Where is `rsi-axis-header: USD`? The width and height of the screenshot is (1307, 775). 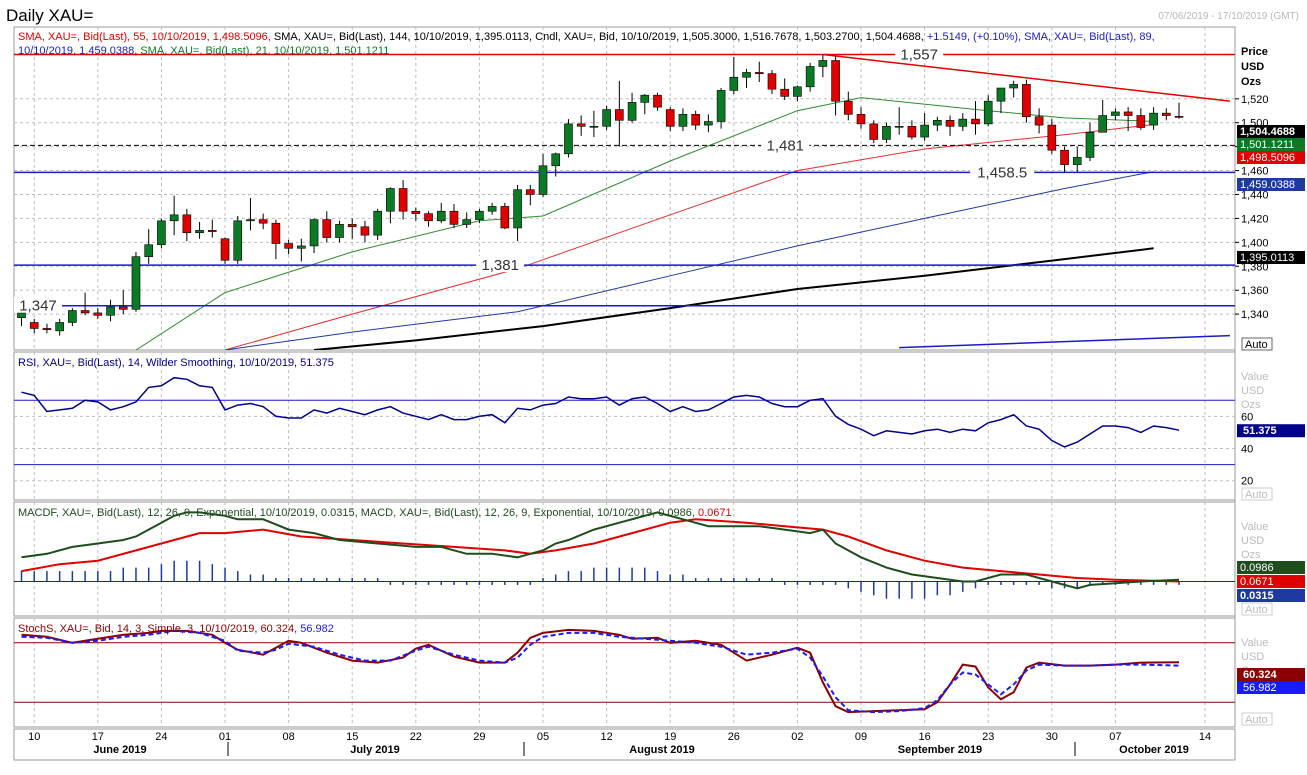
rsi-axis-header: USD is located at coordinates (1252, 391).